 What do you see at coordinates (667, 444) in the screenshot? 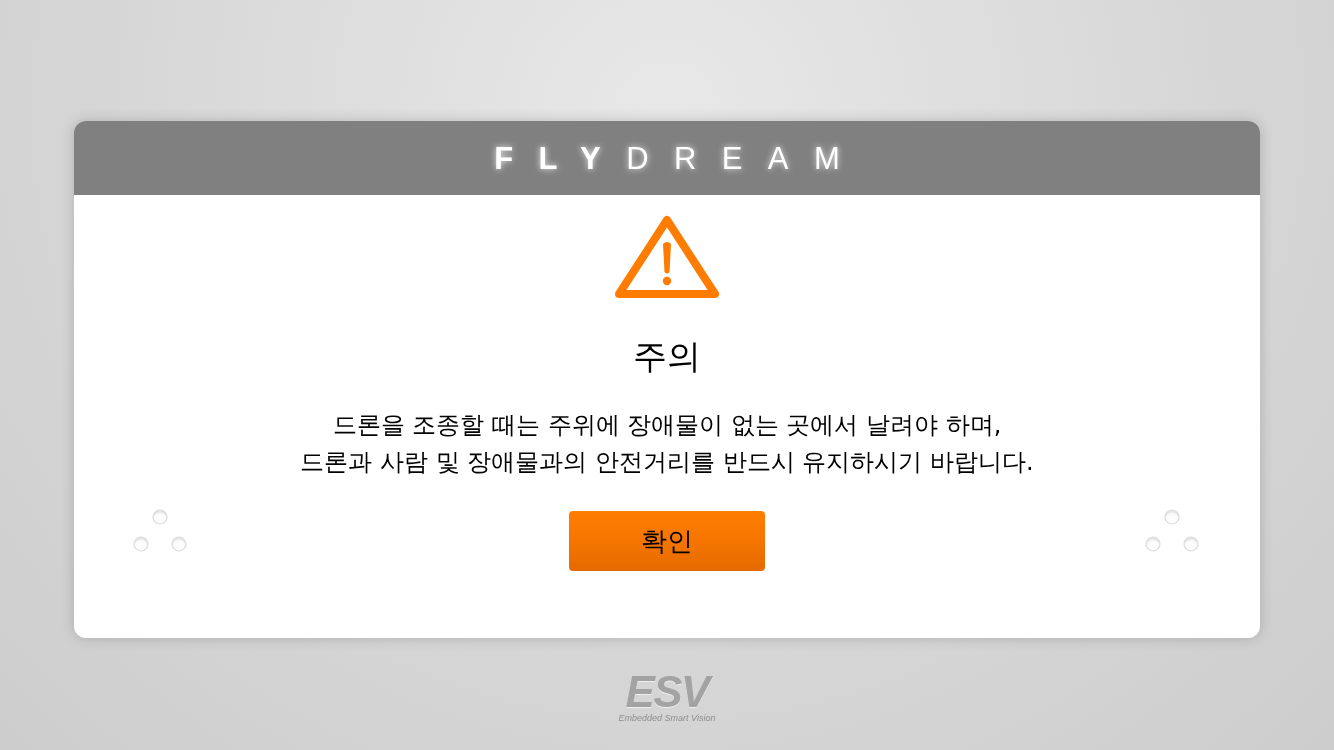
I see `warning-message: 드론을 조종할 때는 주위에 장애물이 없는 곳에서 날려야 하며, 드론과 사람 및 장애물과의 안전거리를 반드시 유지하시기 바랍니다.` at bounding box center [667, 444].